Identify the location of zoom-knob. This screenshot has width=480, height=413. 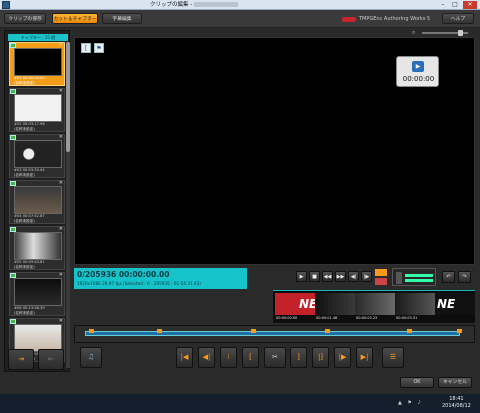
(460, 33).